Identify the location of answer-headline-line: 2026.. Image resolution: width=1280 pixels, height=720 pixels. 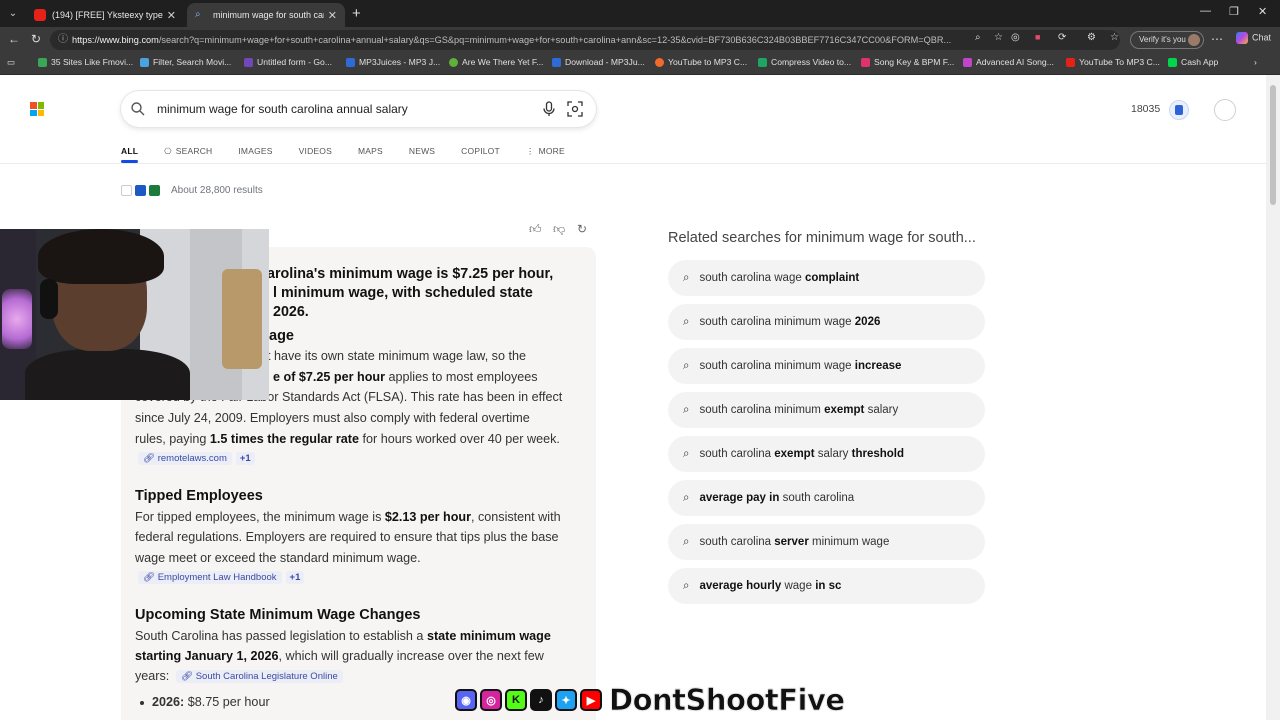
(291, 312).